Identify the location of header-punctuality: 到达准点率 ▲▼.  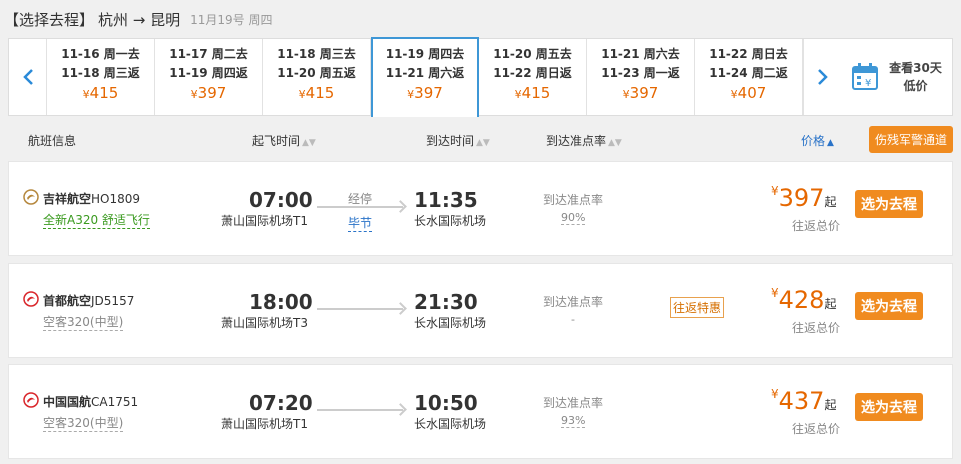
(584, 140).